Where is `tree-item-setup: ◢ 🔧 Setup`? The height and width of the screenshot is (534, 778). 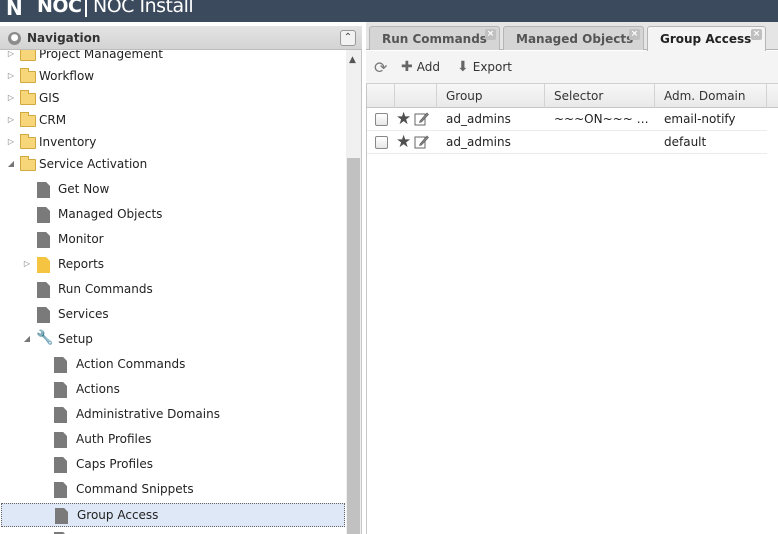 tree-item-setup: ◢ 🔧 Setup is located at coordinates (173, 339).